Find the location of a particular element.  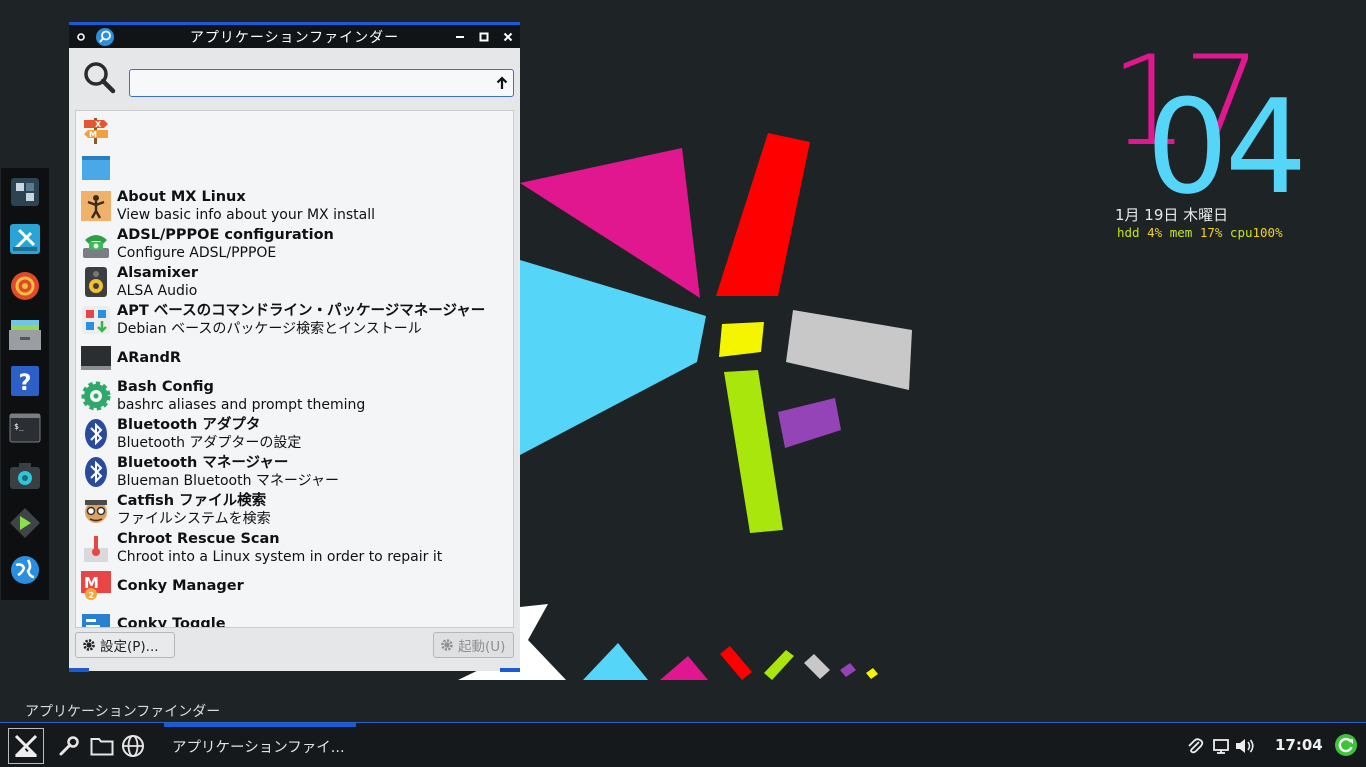

globe-icon is located at coordinates (133, 746).